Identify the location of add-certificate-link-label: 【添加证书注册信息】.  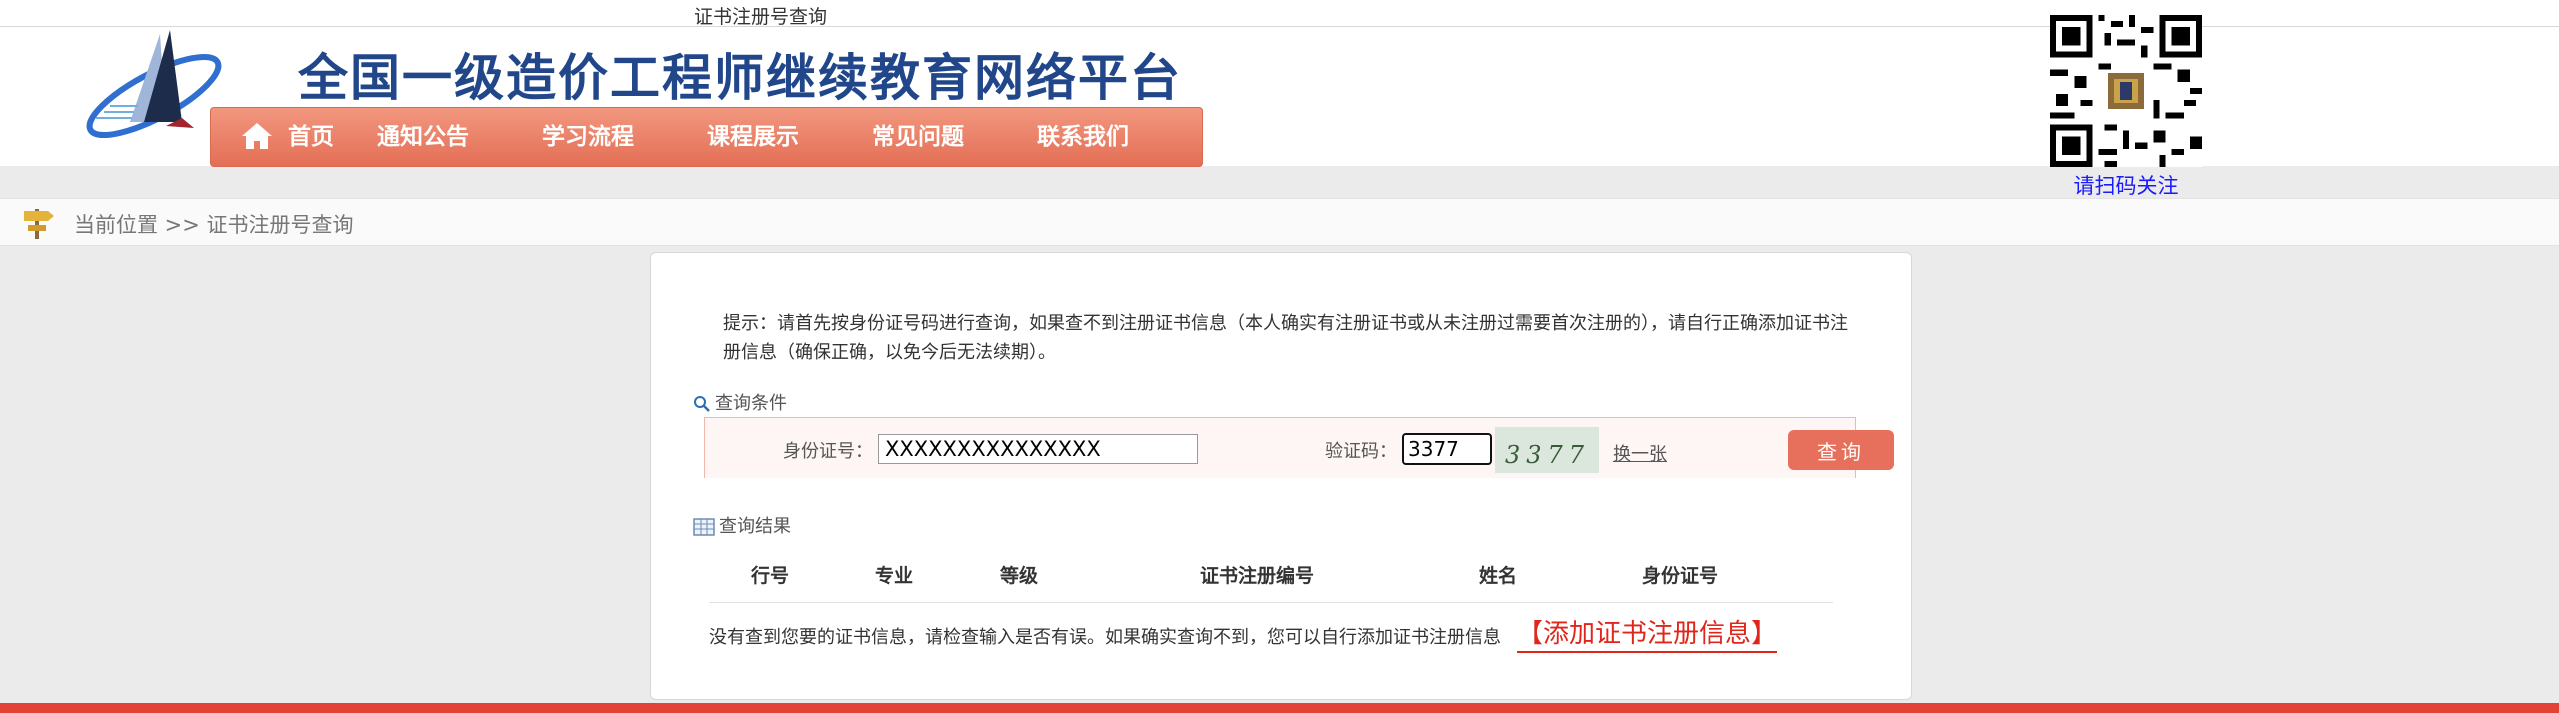
(1647, 634).